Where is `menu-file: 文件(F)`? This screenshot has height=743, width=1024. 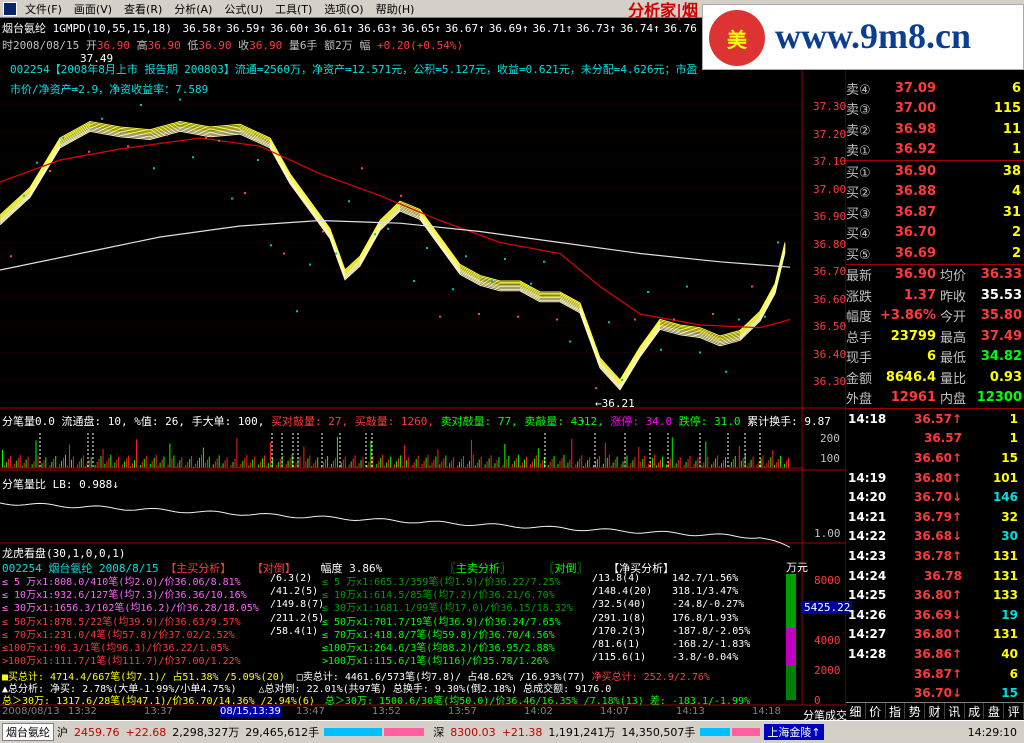 menu-file: 文件(F) is located at coordinates (43, 9).